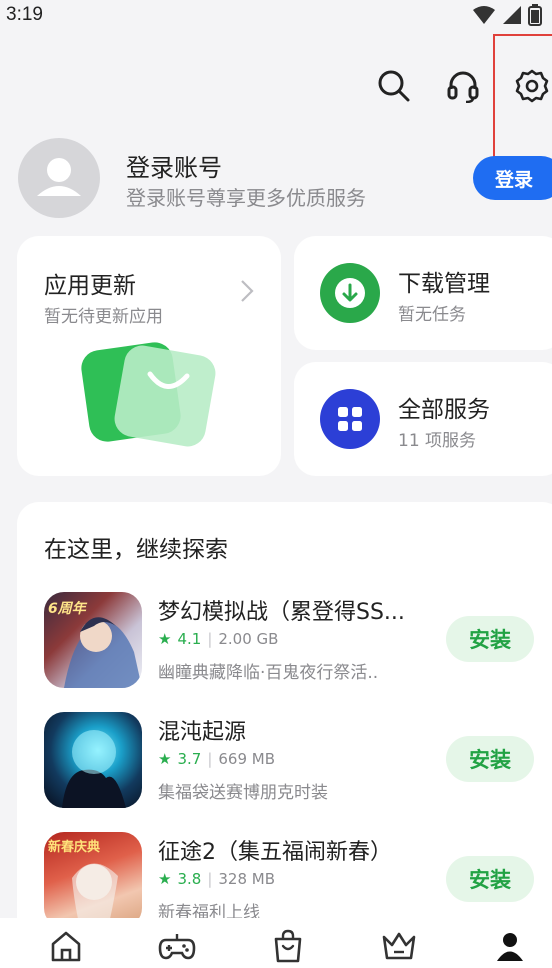 The image size is (552, 968). Describe the element at coordinates (484, 15) in the screenshot. I see `wifi-icon` at that location.